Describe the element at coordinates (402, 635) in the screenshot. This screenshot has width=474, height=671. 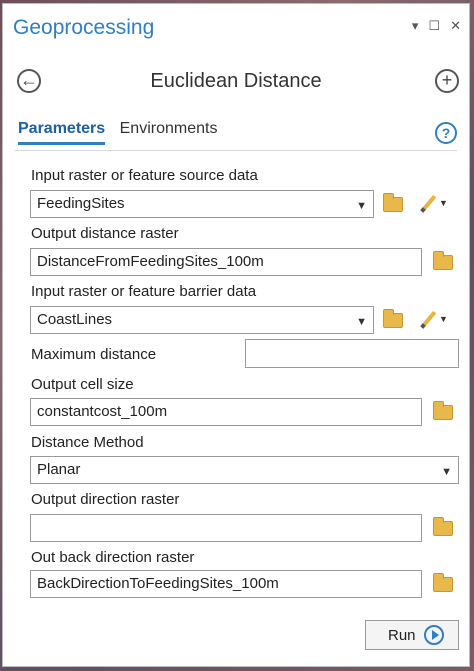
I see `run-label: Run` at that location.